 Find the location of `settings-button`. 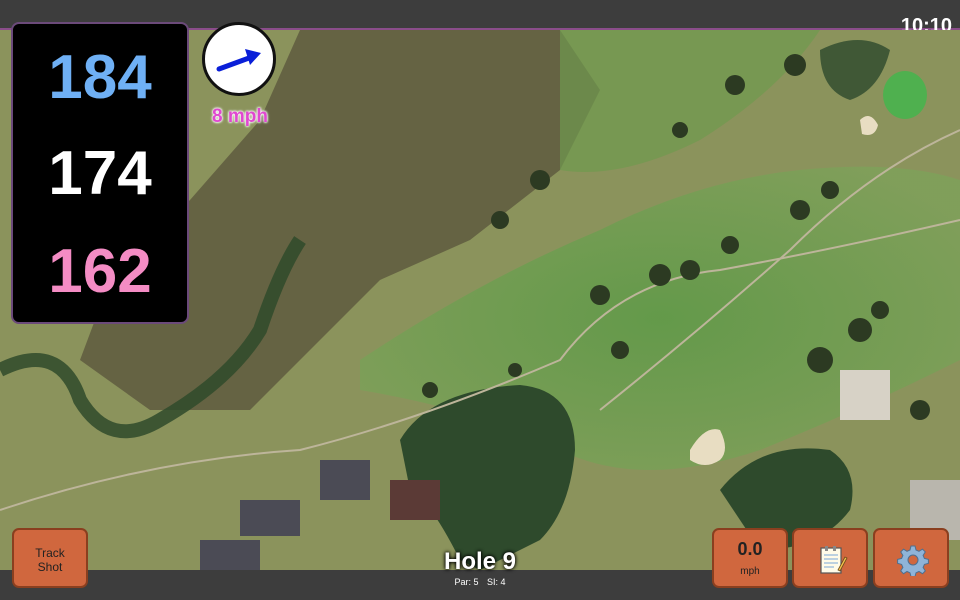

settings-button is located at coordinates (911, 558).